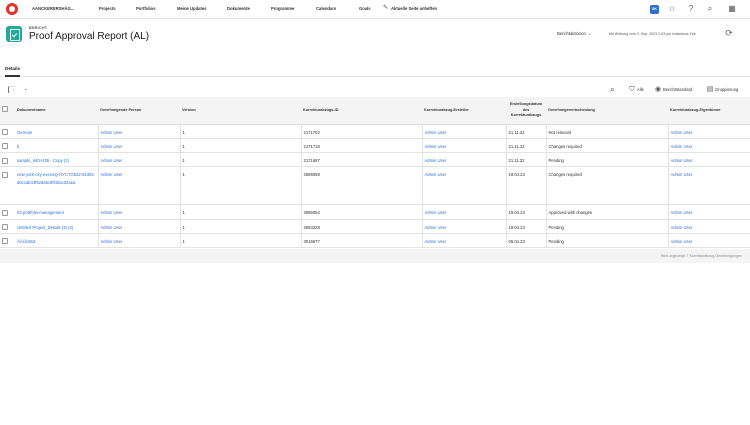 Image resolution: width=750 pixels, height=425 pixels. I want to click on cell-link: Untitled Project_Details (3) (3), so click(45, 227).